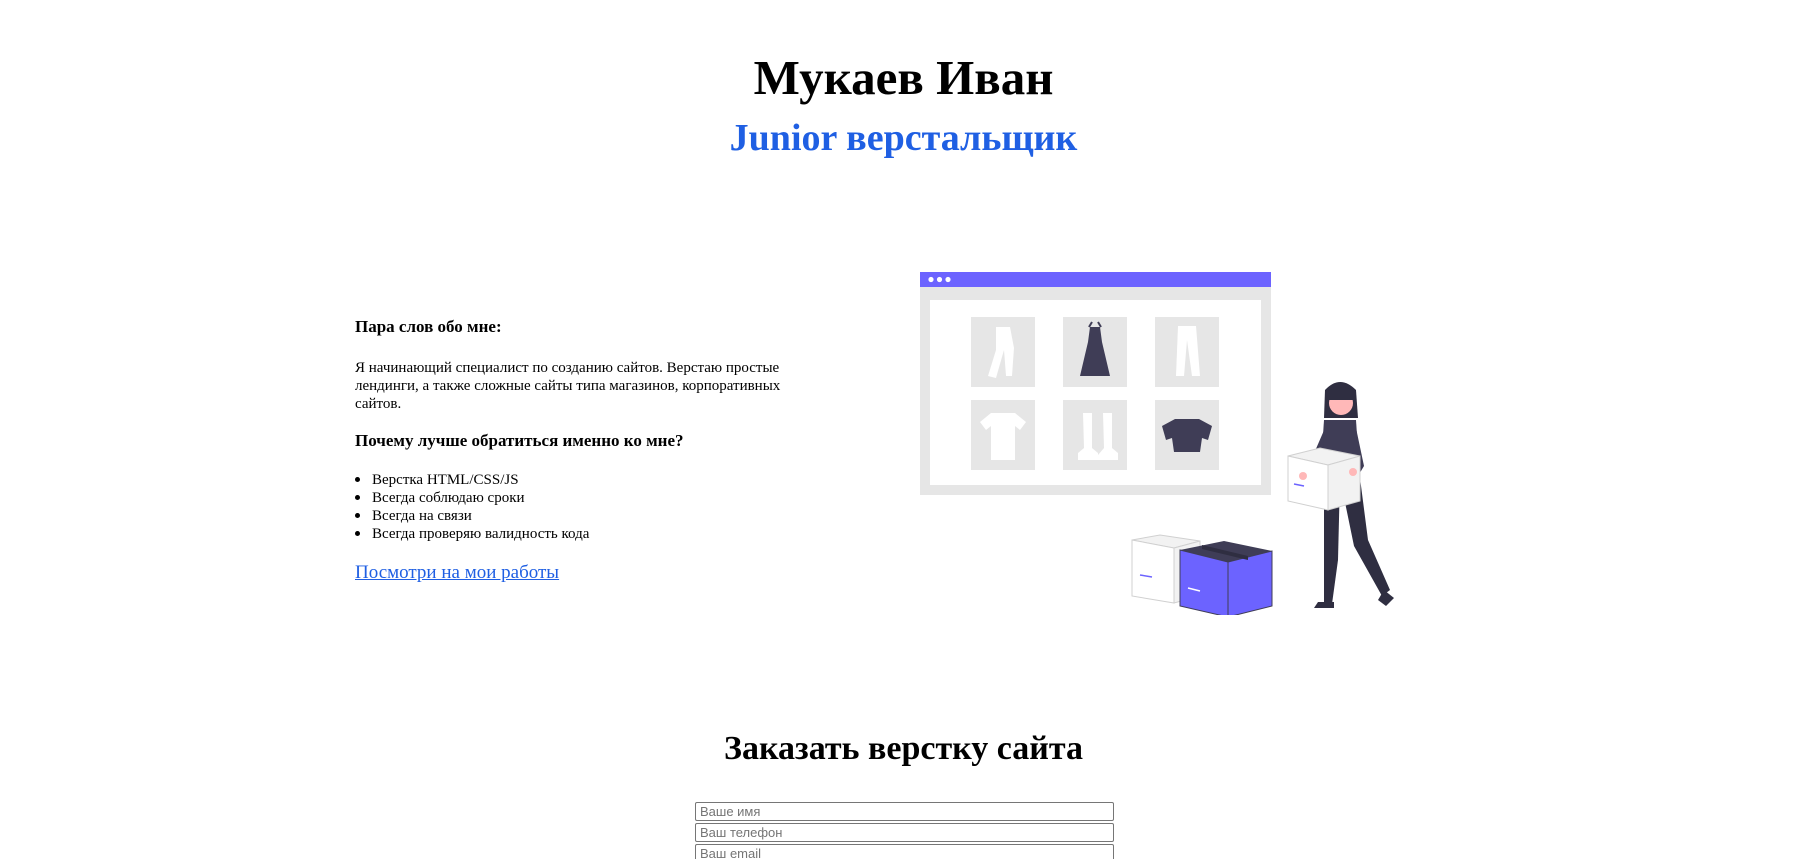 Image resolution: width=1807 pixels, height=859 pixels. What do you see at coordinates (903, 138) in the screenshot?
I see `hero-role: Junior верстальщик` at bounding box center [903, 138].